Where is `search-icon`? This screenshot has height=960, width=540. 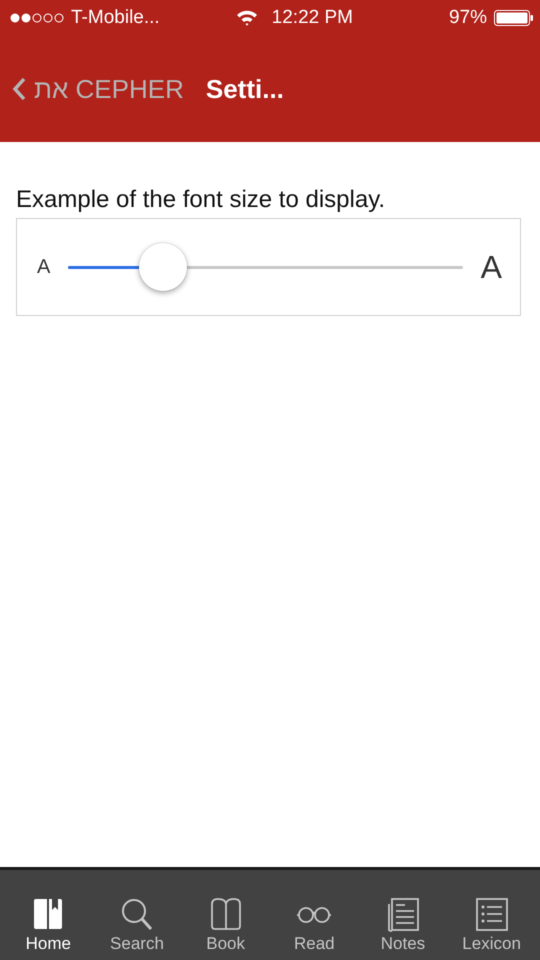
search-icon is located at coordinates (137, 915).